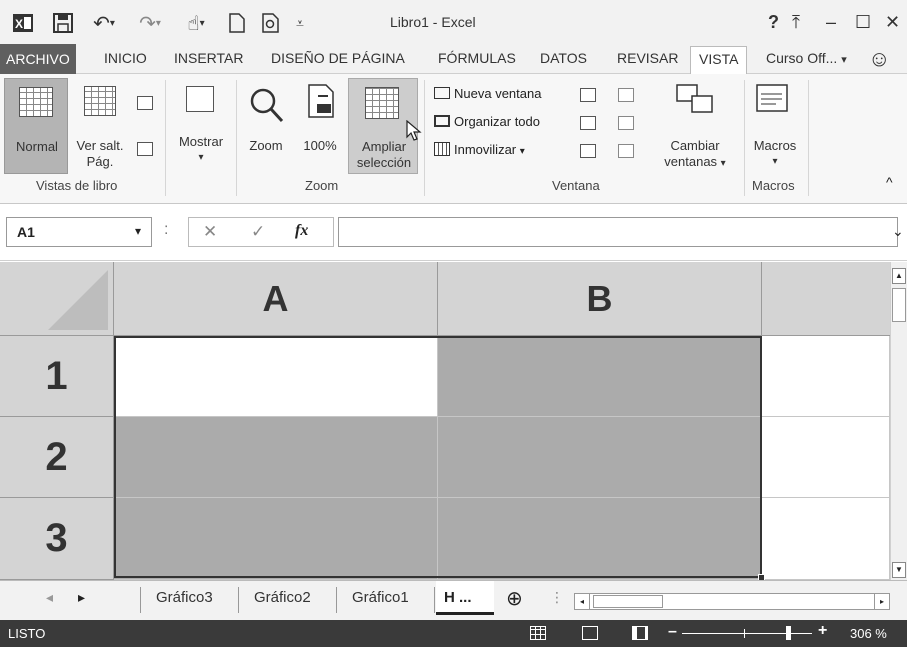  I want to click on print-preview-icon, so click(271, 23).